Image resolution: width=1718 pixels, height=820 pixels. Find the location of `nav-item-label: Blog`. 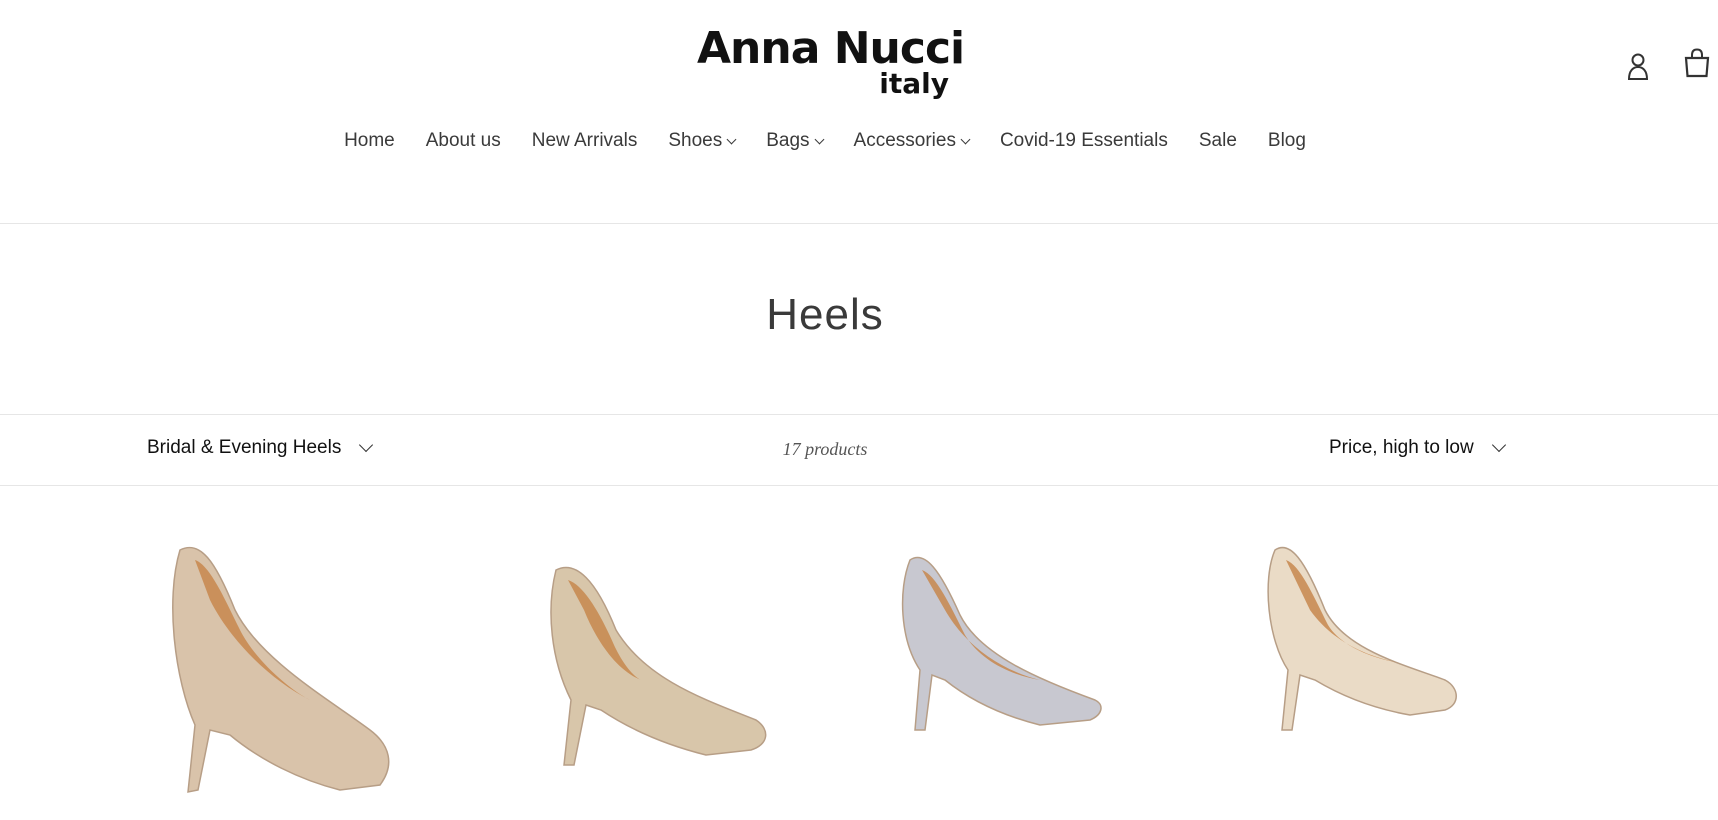

nav-item-label: Blog is located at coordinates (1286, 140).